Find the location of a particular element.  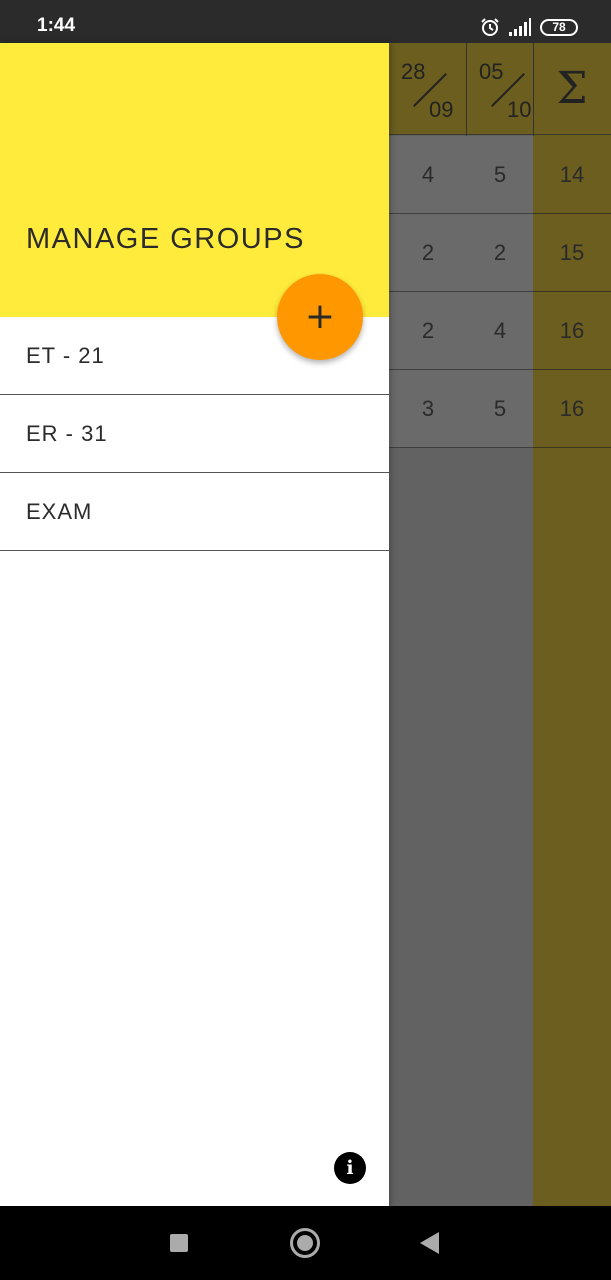

signal-icon is located at coordinates (520, 27).